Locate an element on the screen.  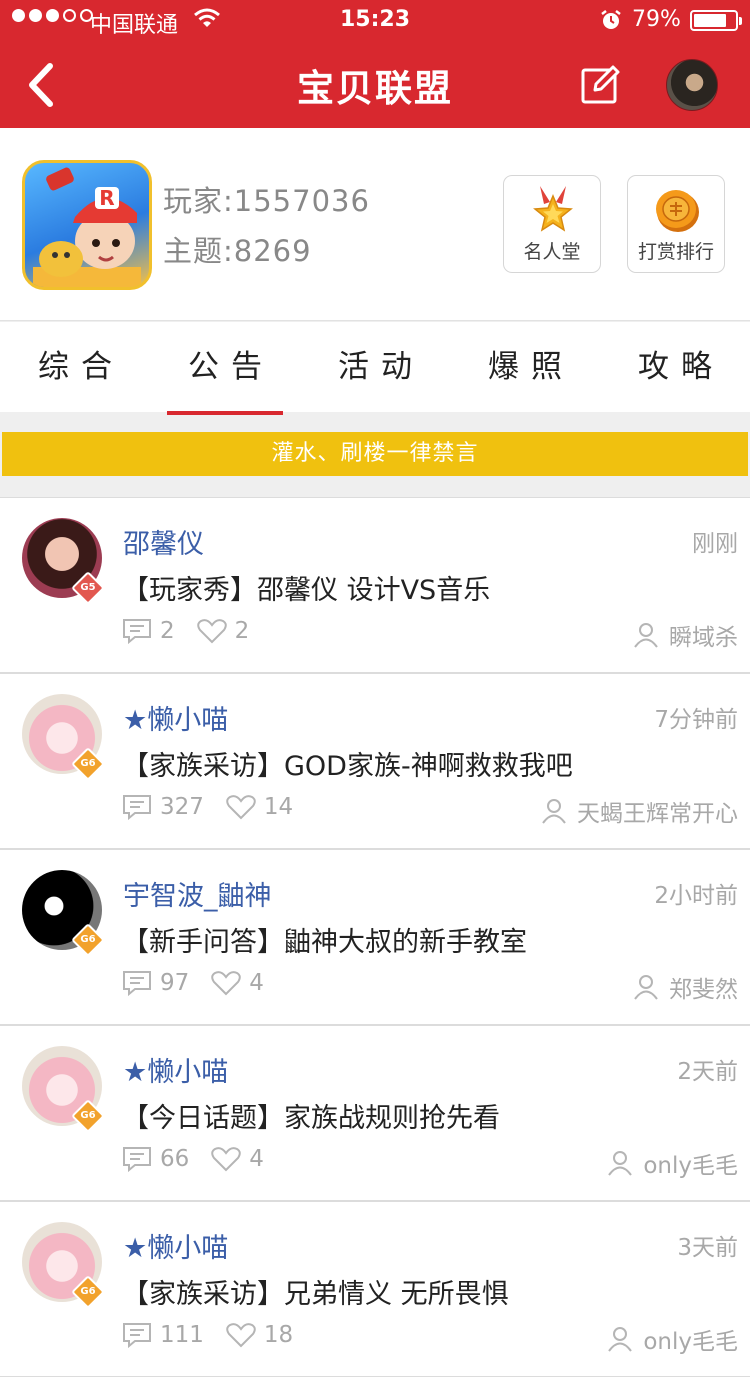
post-stats: 97 4 is located at coordinates (193, 983).